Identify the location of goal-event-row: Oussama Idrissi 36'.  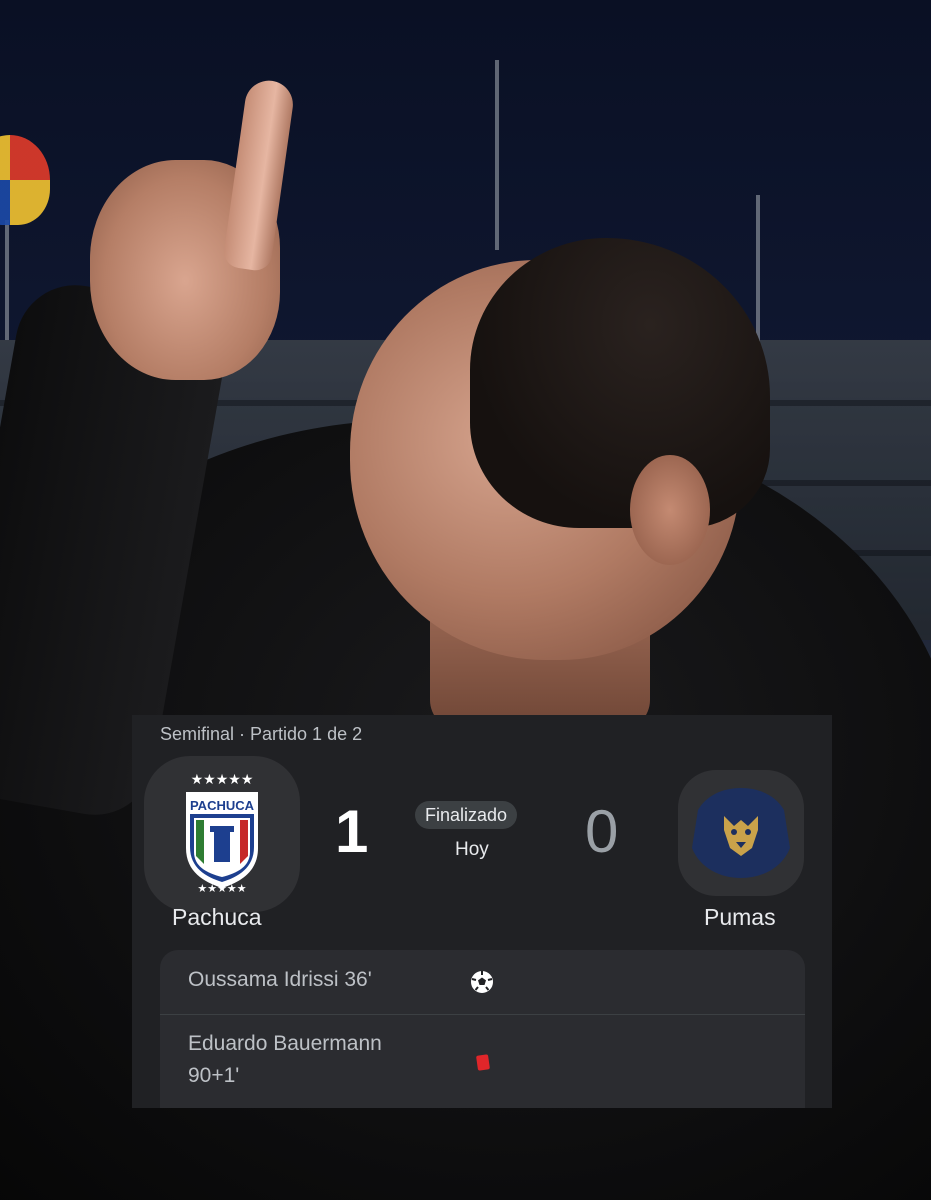
(482, 982).